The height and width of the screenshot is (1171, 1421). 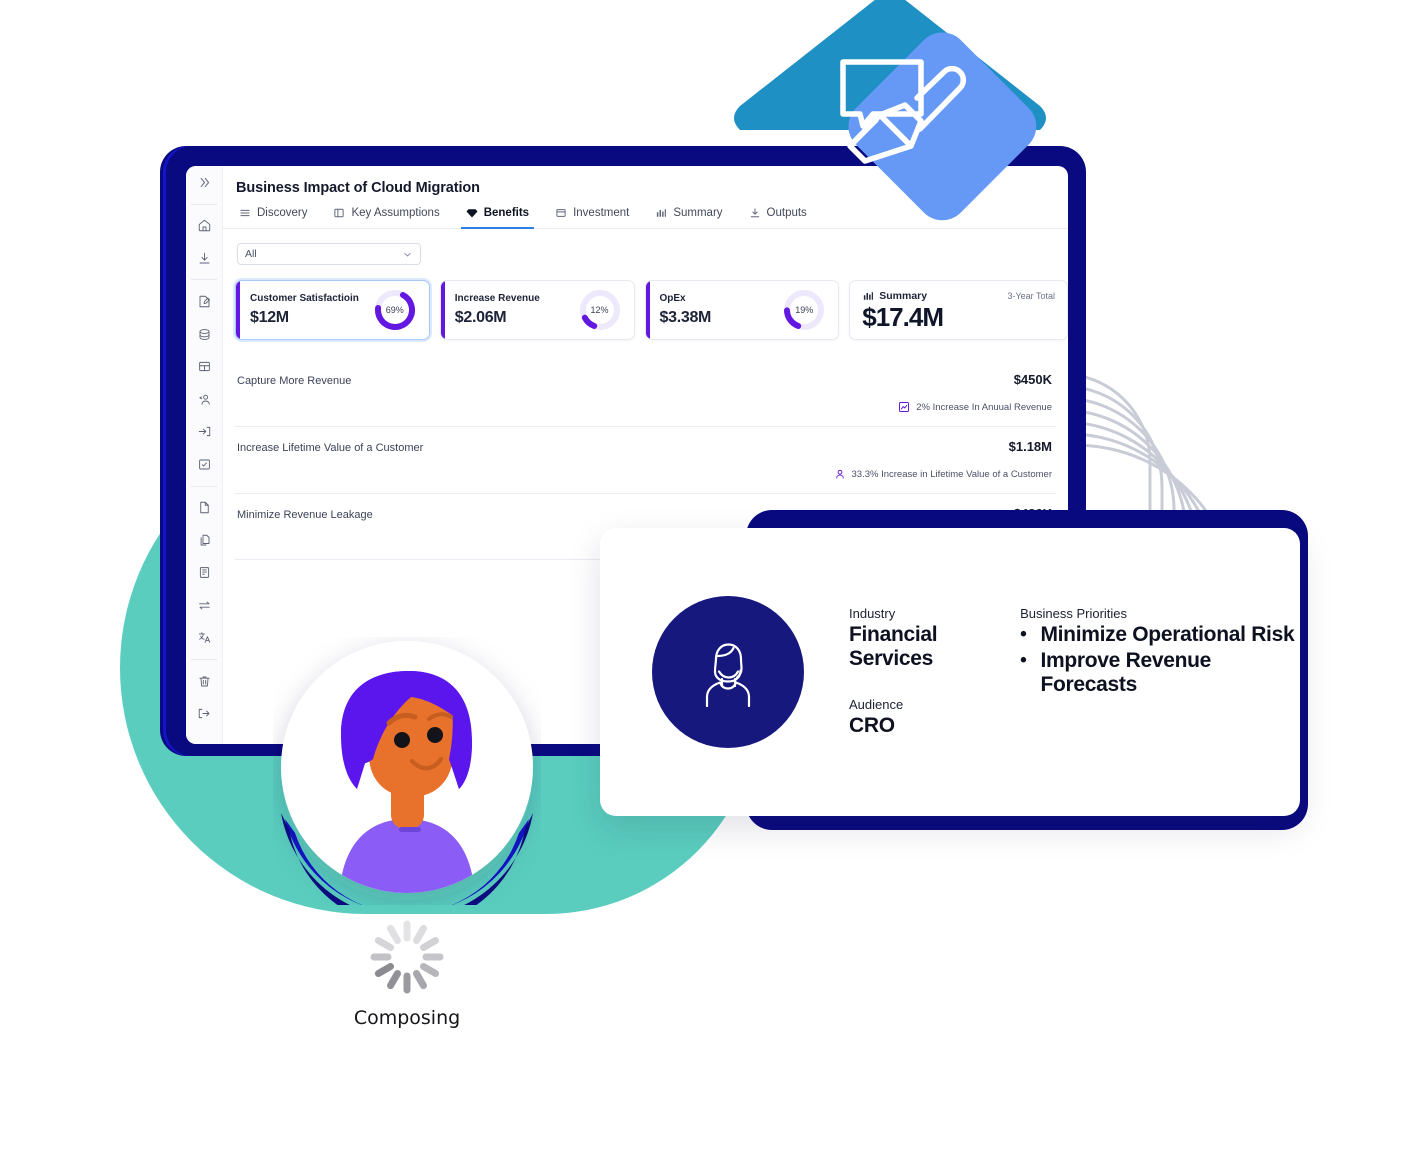 What do you see at coordinates (282, 213) in the screenshot?
I see `tab-label: Discovery` at bounding box center [282, 213].